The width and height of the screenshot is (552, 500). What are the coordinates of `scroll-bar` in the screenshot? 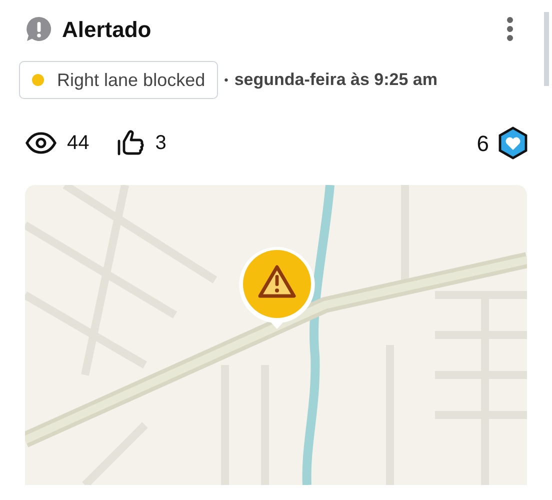 It's located at (546, 49).